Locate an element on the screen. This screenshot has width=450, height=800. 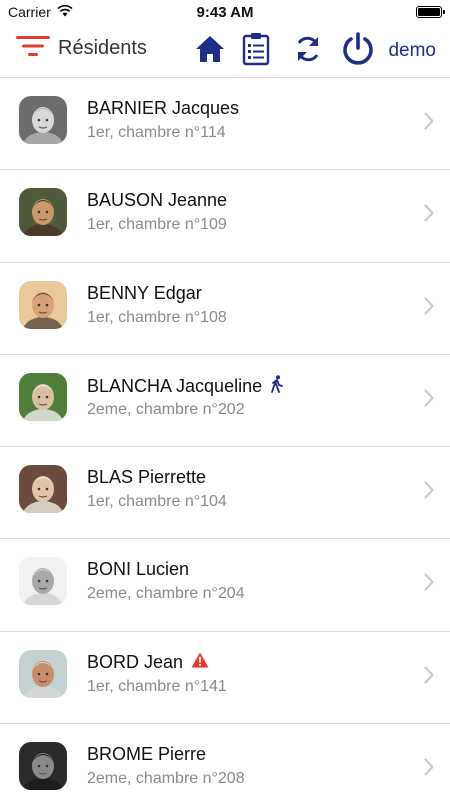
resident-name: BLAS Pierrette is located at coordinates (147, 477).